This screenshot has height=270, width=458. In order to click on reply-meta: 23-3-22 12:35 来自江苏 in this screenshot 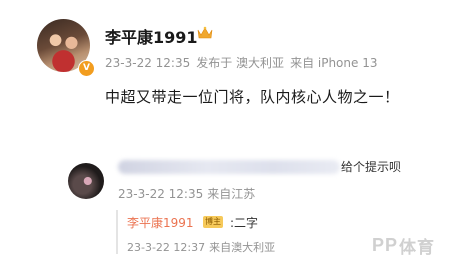, I will do `click(186, 193)`.